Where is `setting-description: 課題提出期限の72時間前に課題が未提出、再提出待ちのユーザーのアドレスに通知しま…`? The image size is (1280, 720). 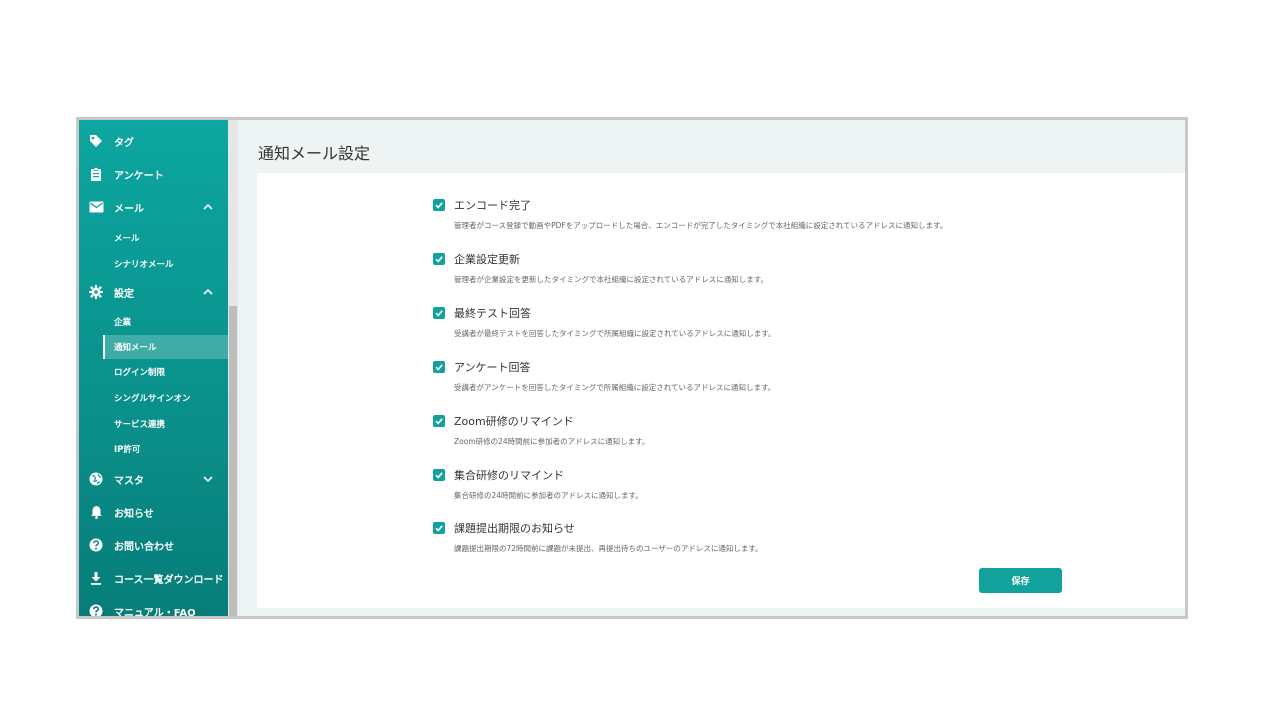 setting-description: 課題提出期限の72時間前に課題が未提出、再提出待ちのユーザーのアドレスに通知しま… is located at coordinates (608, 548).